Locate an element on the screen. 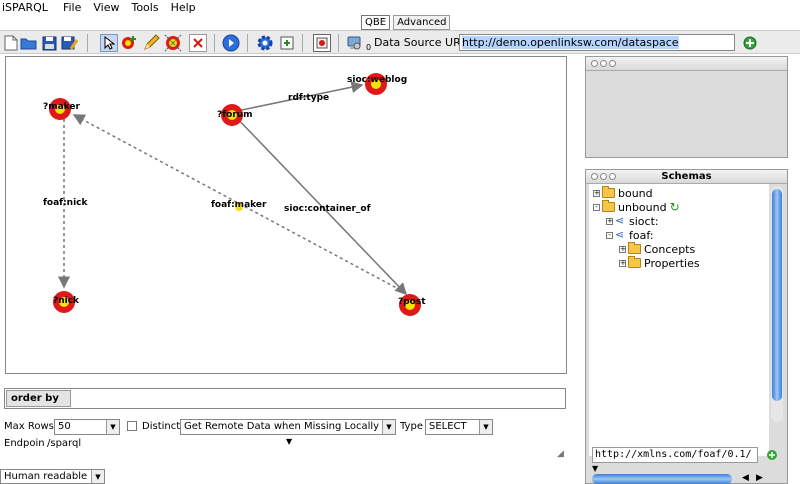 Image resolution: width=800 pixels, height=484 pixels. mode-tabs: QBE Advanced is located at coordinates (407, 22).